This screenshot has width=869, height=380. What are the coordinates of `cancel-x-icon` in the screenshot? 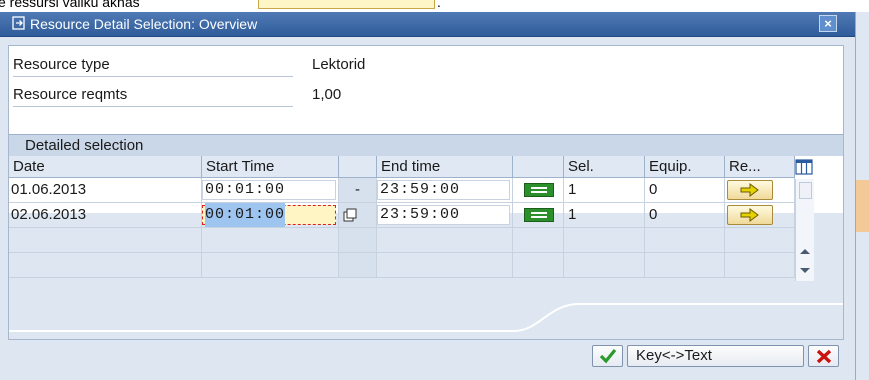 It's located at (824, 356).